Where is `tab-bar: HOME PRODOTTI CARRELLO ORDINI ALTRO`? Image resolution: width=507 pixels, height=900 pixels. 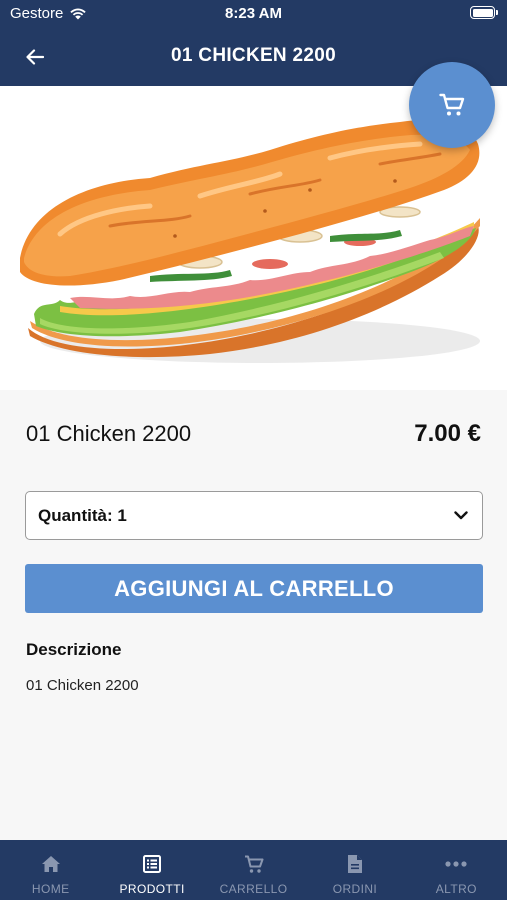
tab-bar: HOME PRODOTTI CARRELLO ORDINI ALTRO is located at coordinates (253, 870).